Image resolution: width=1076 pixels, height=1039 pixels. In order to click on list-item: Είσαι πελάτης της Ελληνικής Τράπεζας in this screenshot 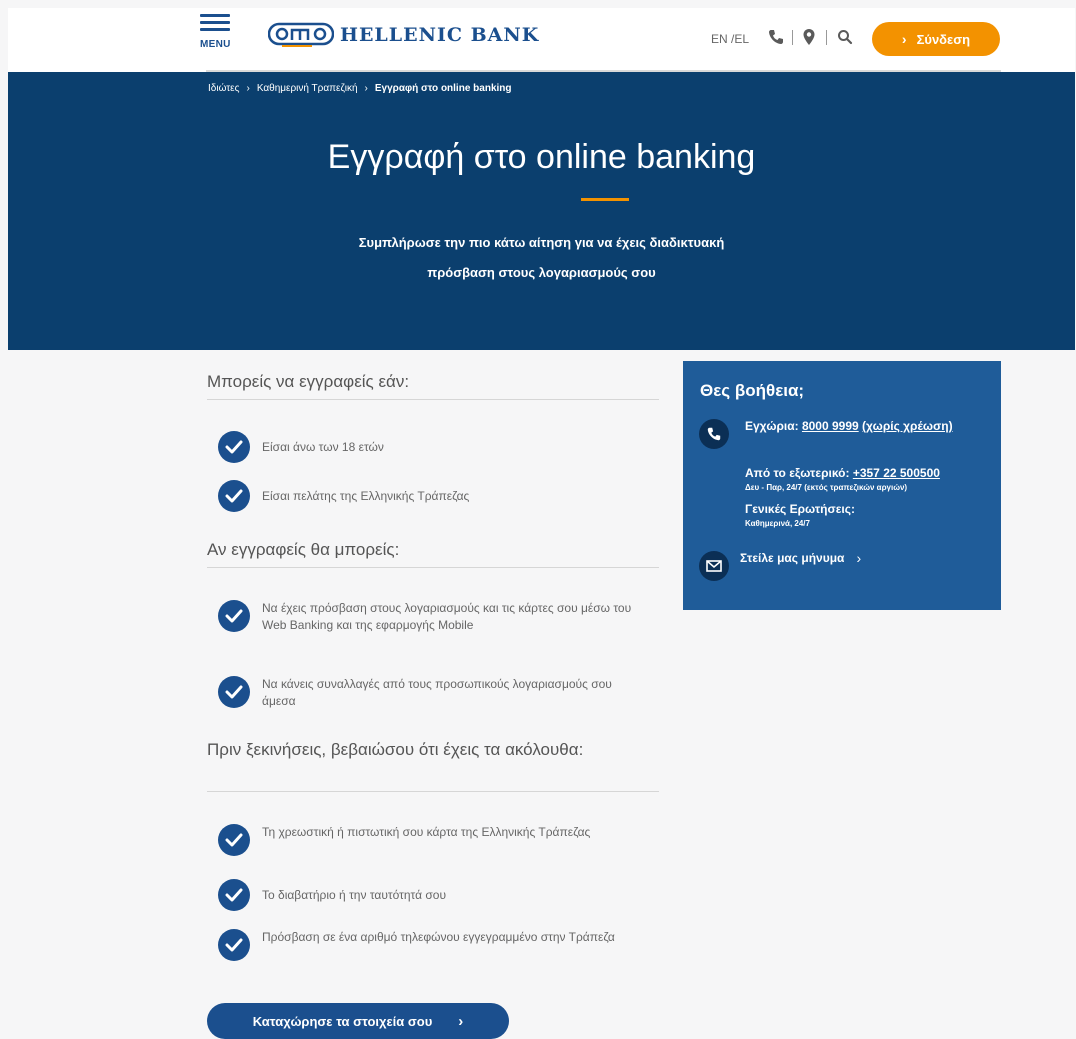, I will do `click(433, 496)`.